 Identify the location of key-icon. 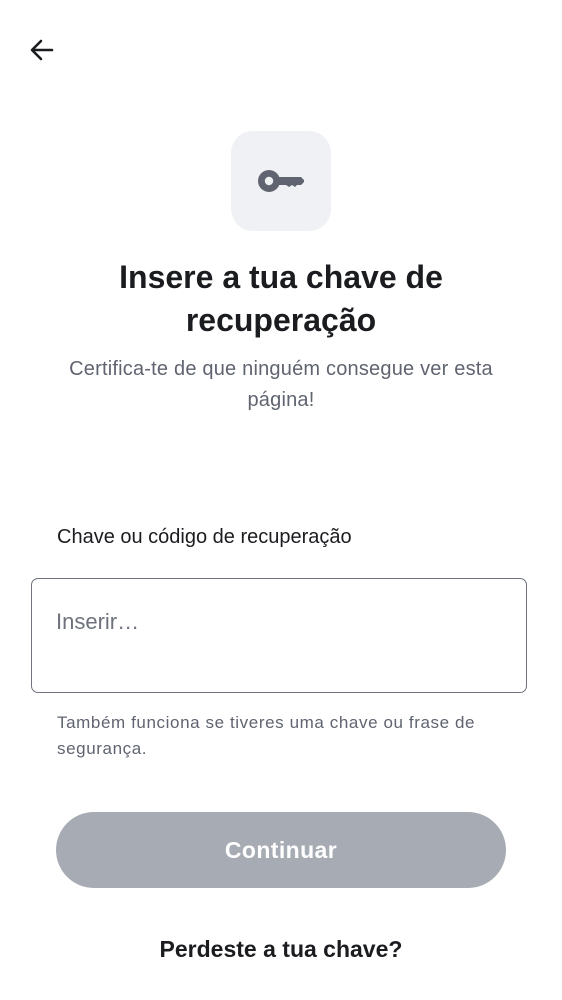
(281, 181).